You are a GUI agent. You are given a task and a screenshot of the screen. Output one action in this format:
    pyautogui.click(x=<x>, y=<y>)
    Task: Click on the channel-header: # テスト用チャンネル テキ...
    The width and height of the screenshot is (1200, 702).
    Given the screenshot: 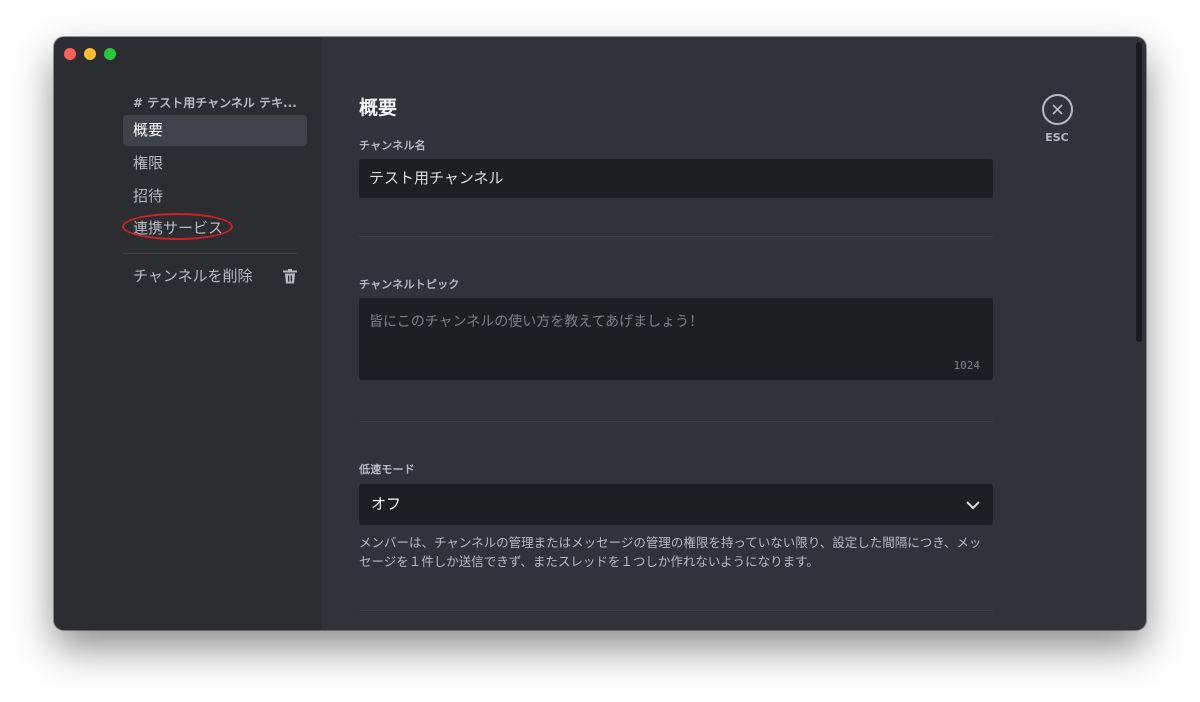 What is the action you would take?
    pyautogui.click(x=215, y=103)
    